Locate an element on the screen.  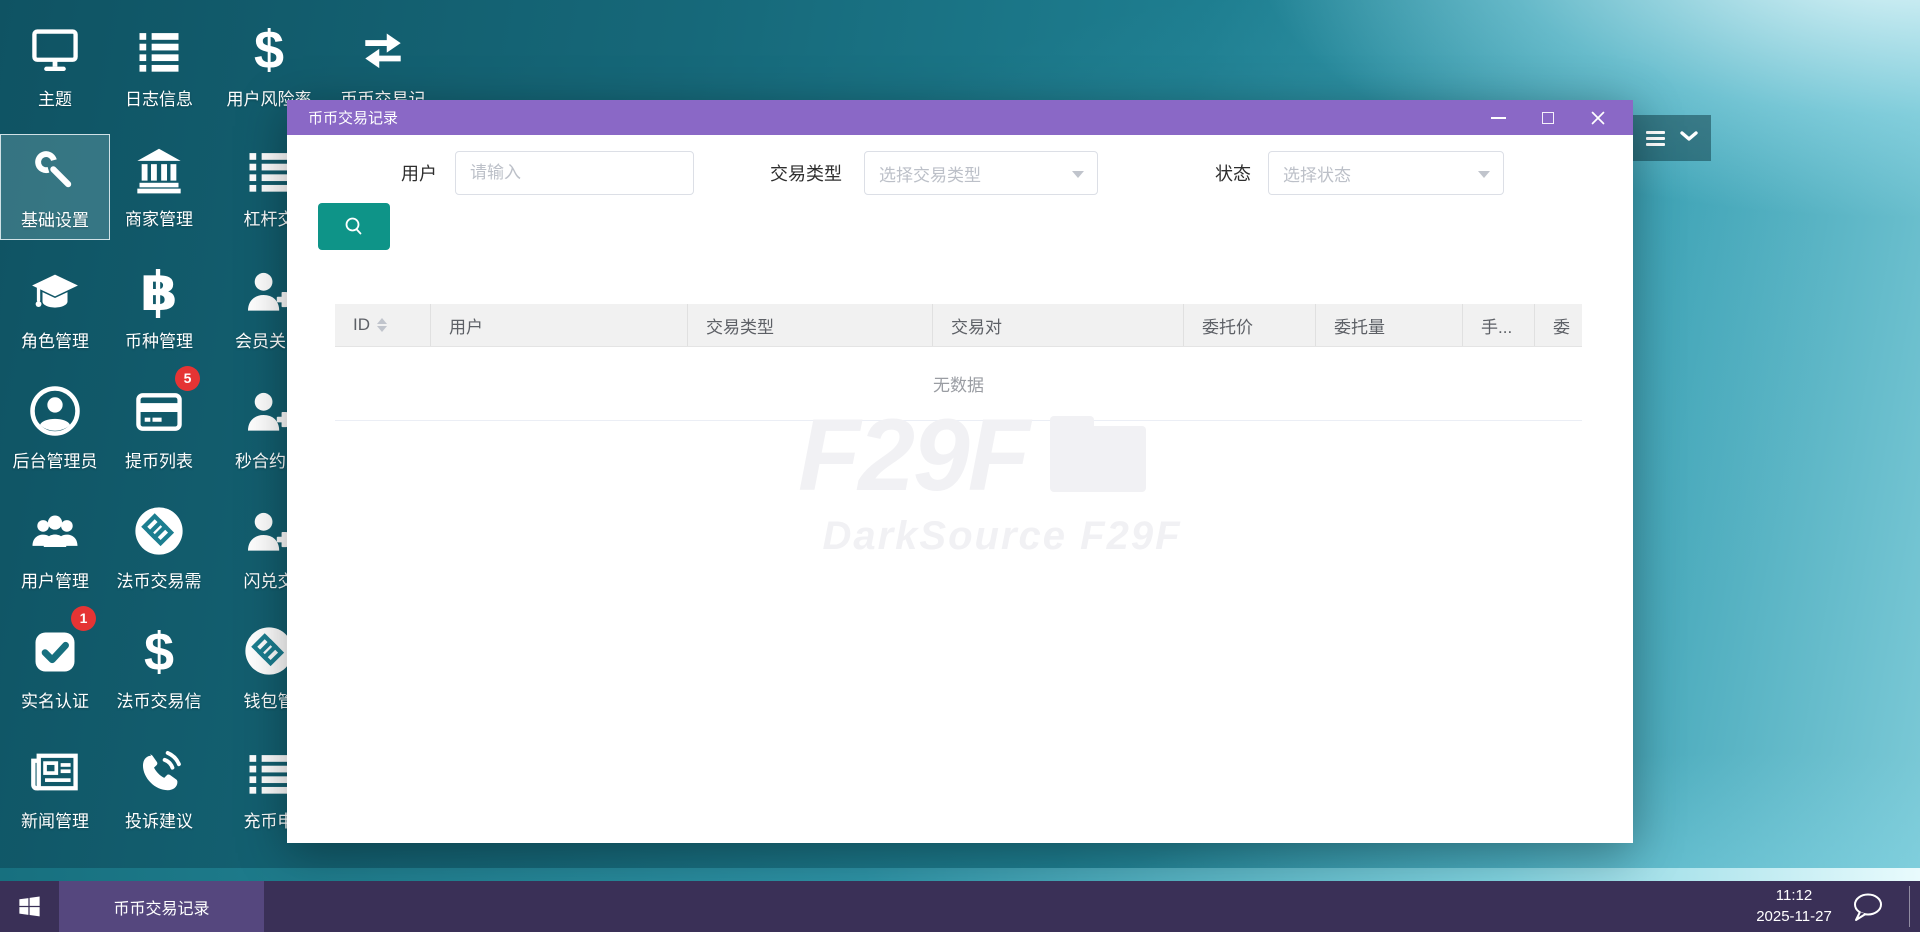
action-center-button is located at coordinates (1868, 907).